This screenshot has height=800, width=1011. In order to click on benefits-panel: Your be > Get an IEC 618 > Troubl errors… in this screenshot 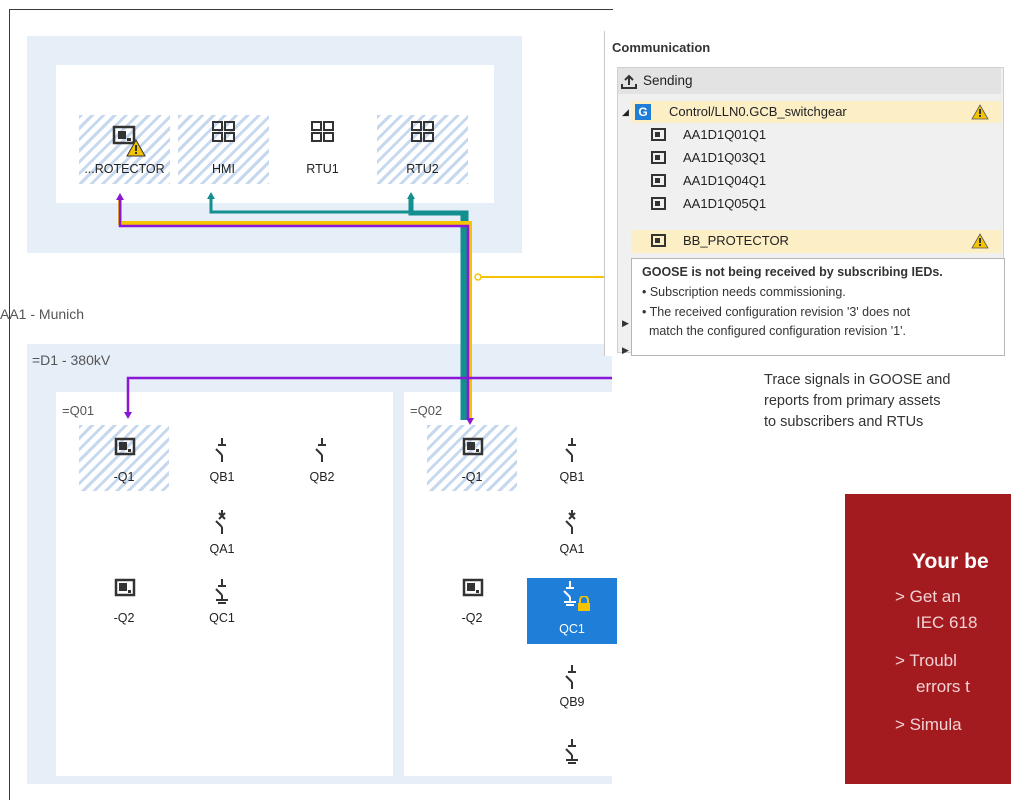, I will do `click(928, 639)`.